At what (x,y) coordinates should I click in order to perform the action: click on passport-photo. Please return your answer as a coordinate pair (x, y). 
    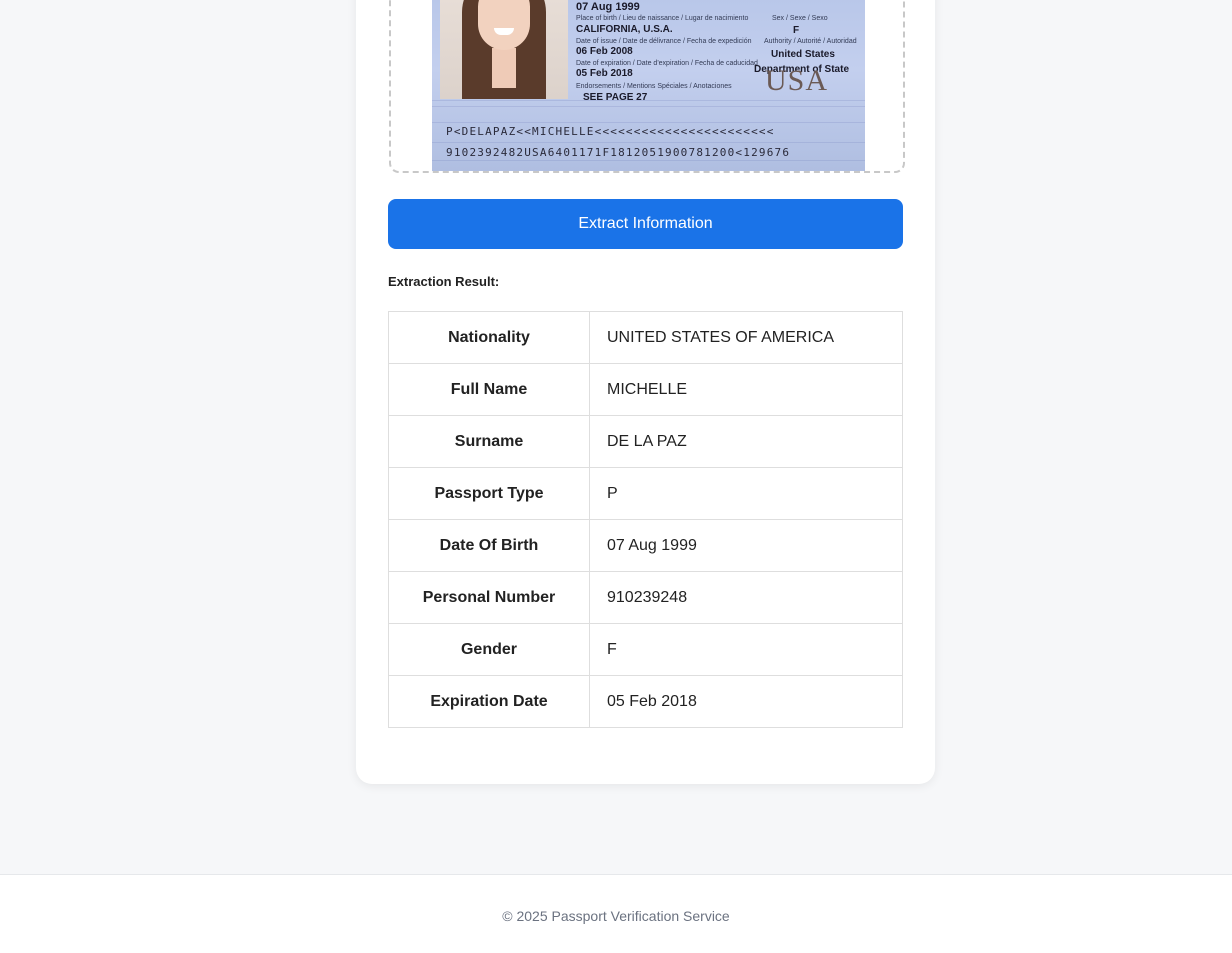
    Looking at the image, I should click on (504, 49).